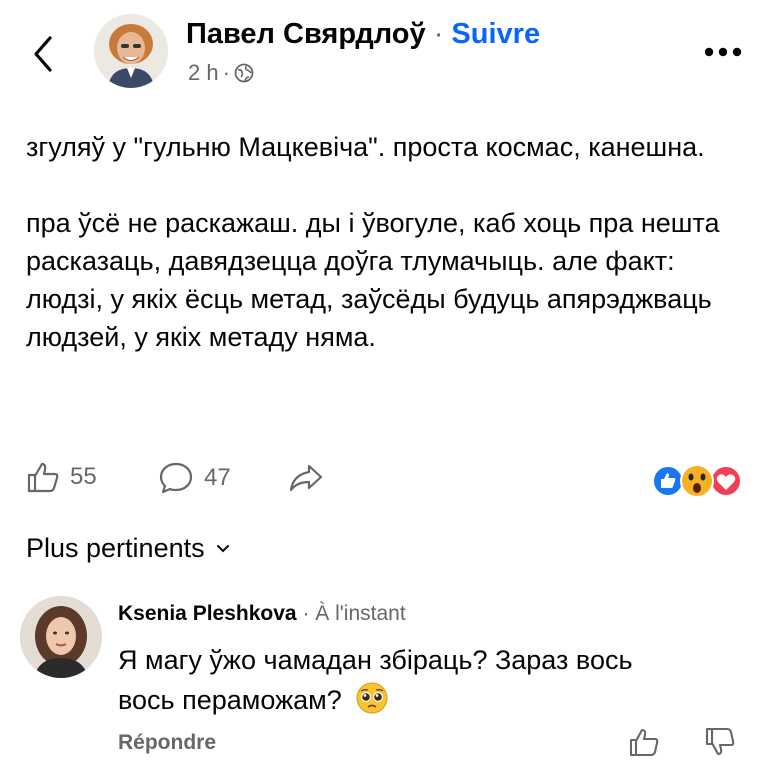  I want to click on comment-thumbs-down-icon, so click(721, 742).